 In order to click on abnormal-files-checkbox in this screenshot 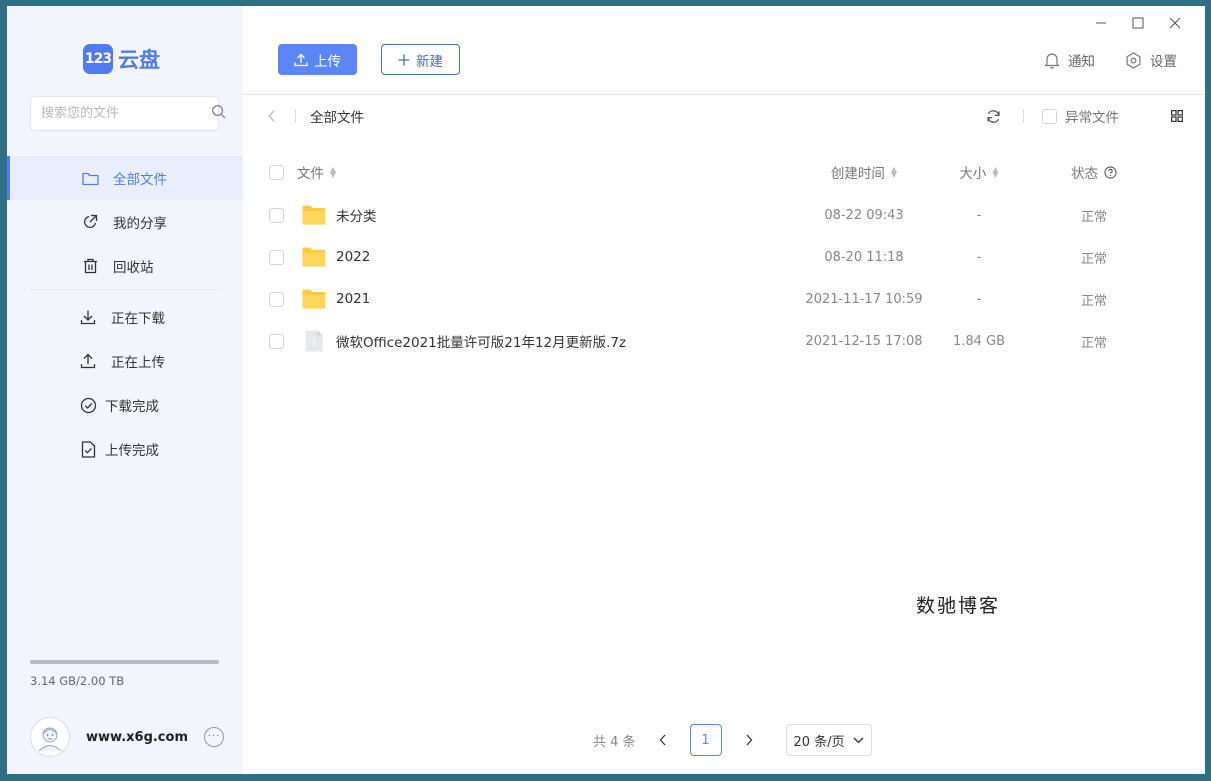, I will do `click(1049, 116)`.